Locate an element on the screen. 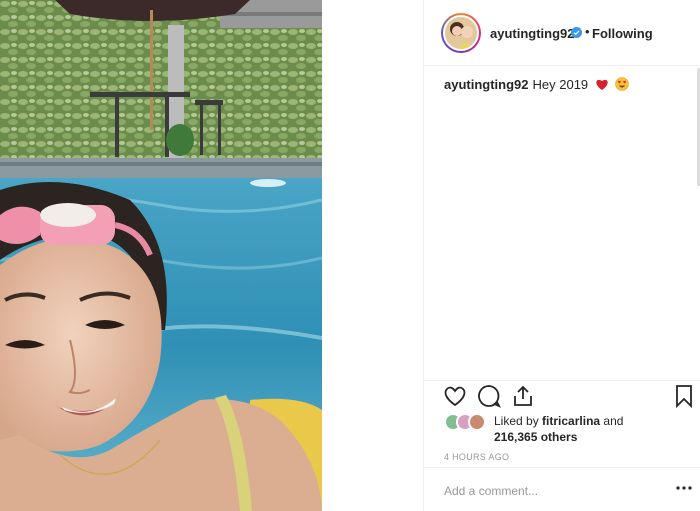 This screenshot has width=700, height=511. header-username: ayutingting92 is located at coordinates (532, 33).